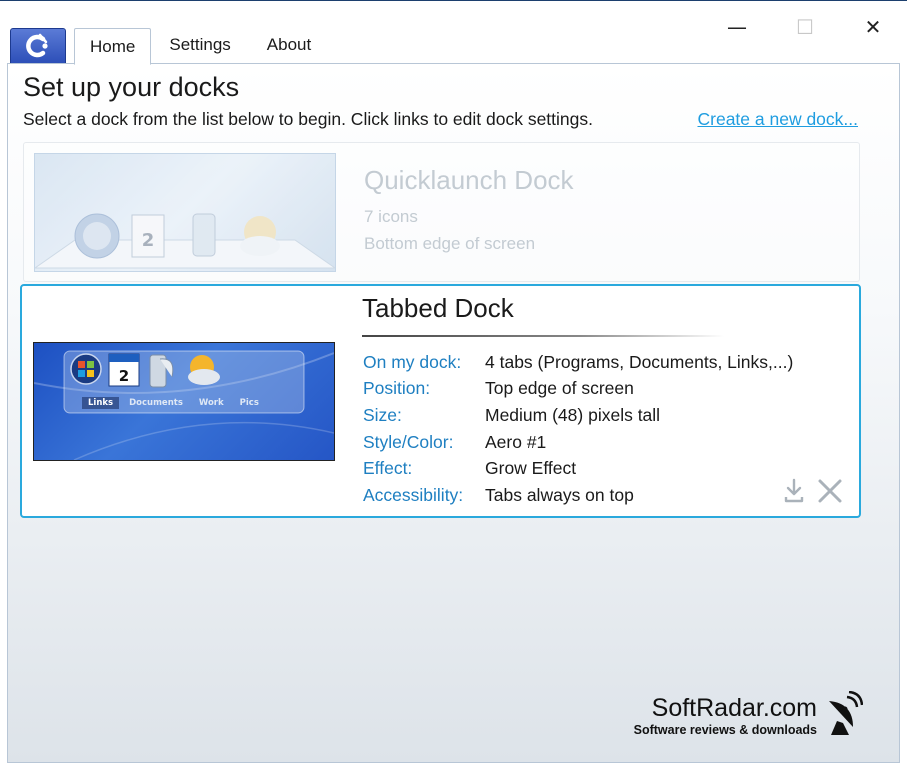 This screenshot has height=769, width=907. I want to click on title-divider, so click(543, 336).